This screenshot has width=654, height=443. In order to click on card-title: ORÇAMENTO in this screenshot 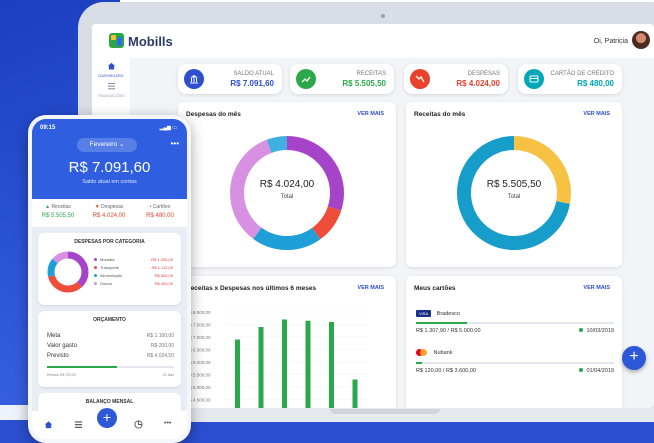, I will do `click(109, 320)`.